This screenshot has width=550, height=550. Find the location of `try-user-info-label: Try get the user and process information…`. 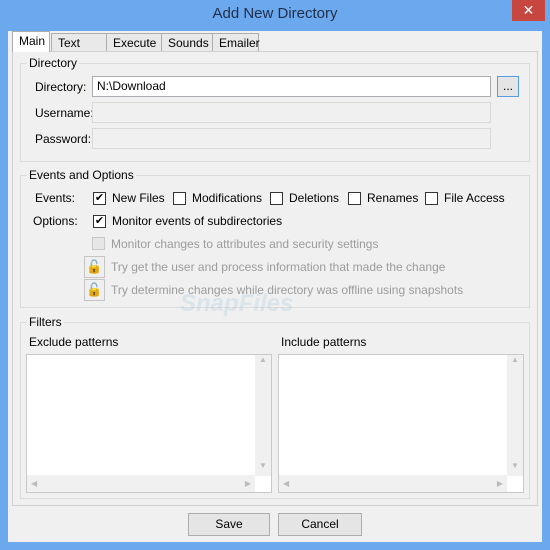

try-user-info-label: Try get the user and process information… is located at coordinates (278, 267).